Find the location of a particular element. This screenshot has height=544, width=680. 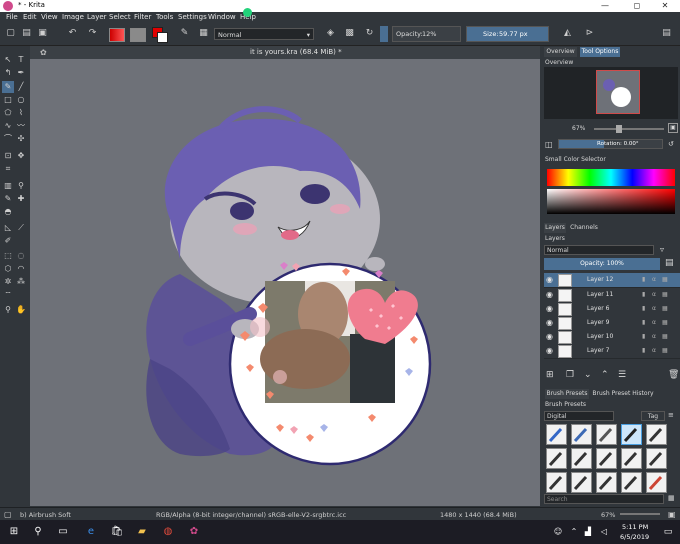

menu-tools: Tools is located at coordinates (164, 17).